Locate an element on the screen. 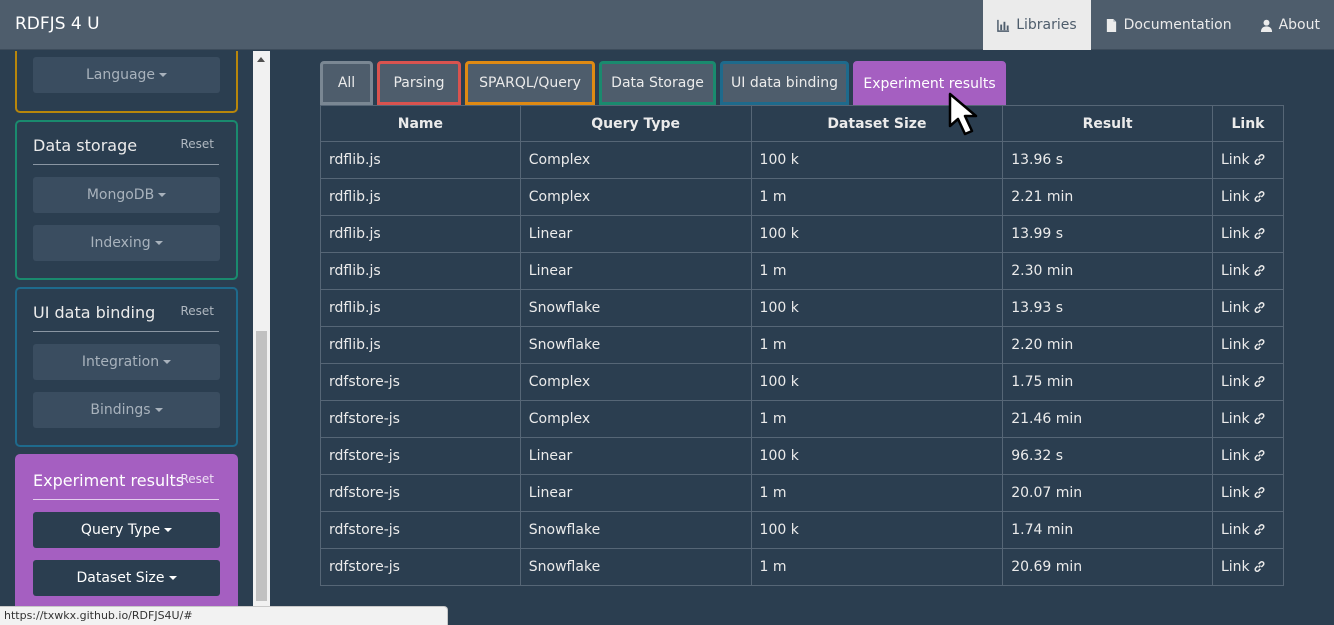 This screenshot has height=625, width=1334. nav-about: About is located at coordinates (1290, 25).